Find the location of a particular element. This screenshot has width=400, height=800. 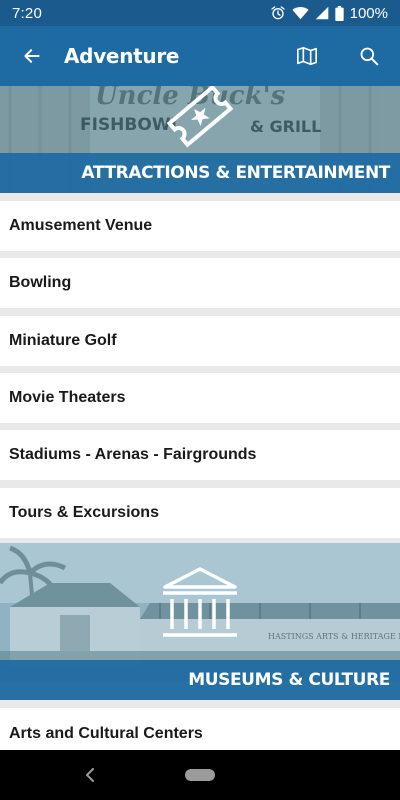

banner-sign-line-2: FISHBOWL is located at coordinates (131, 125).